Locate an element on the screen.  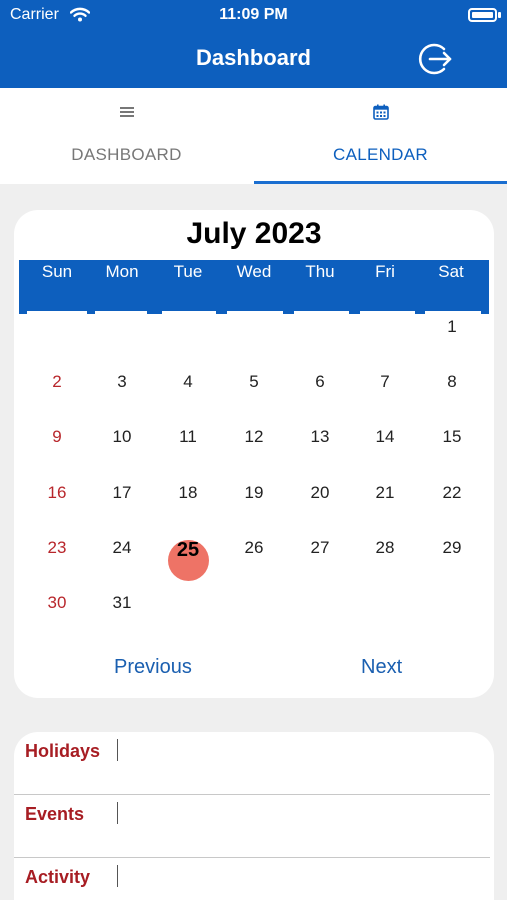
day-10: 10 is located at coordinates (122, 437).